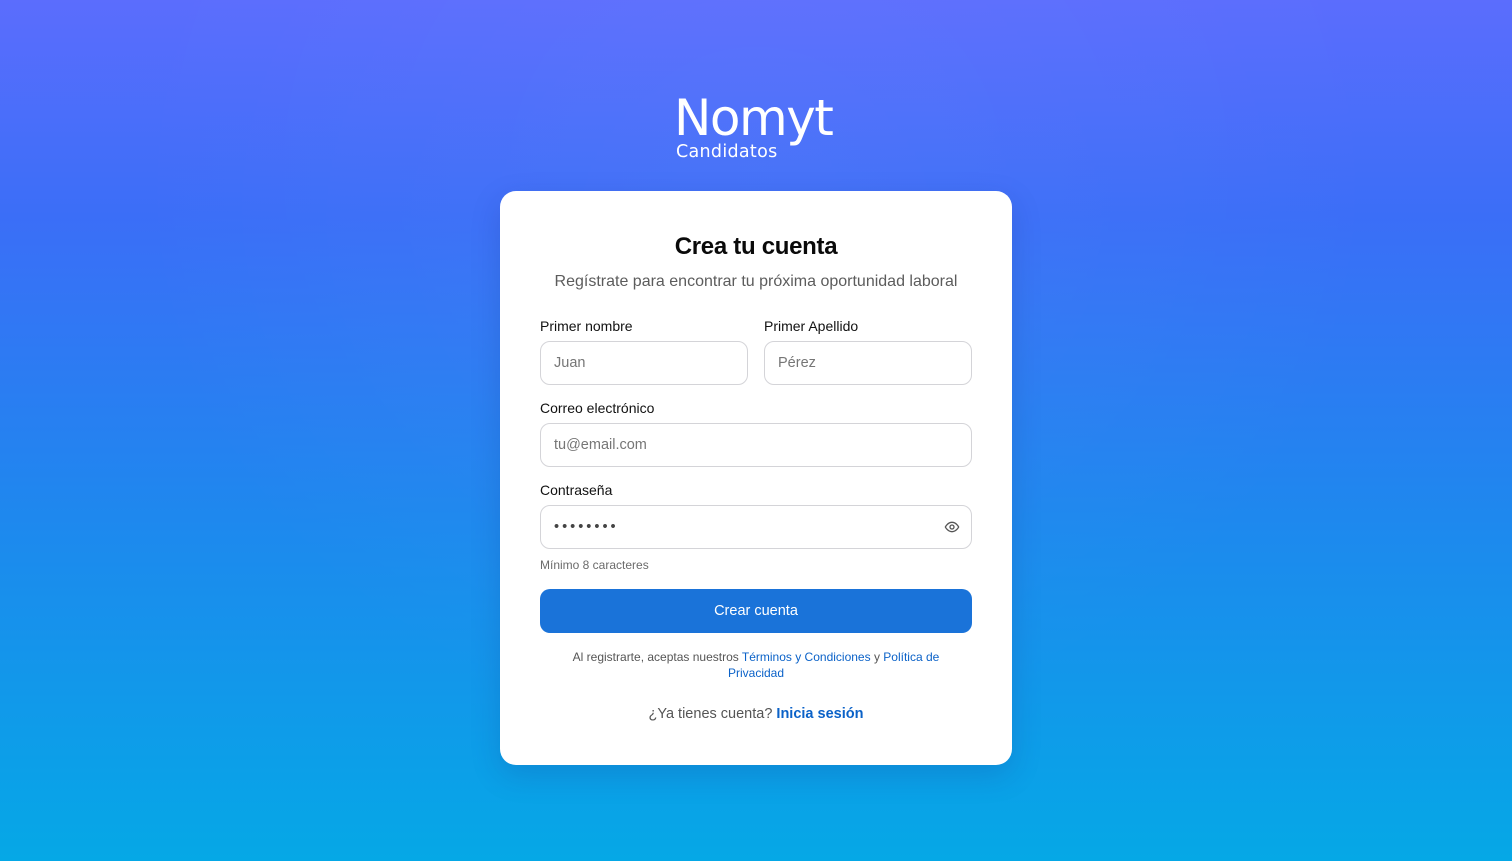  What do you see at coordinates (655, 657) in the screenshot?
I see `legal-prefix: Al registrarte, aceptas nuestros` at bounding box center [655, 657].